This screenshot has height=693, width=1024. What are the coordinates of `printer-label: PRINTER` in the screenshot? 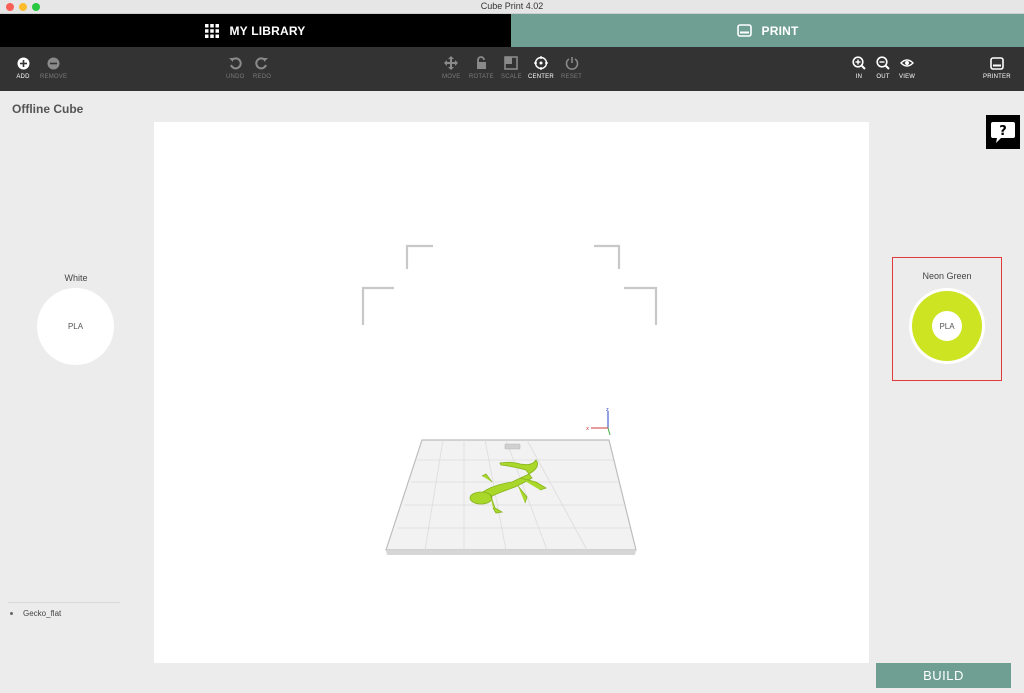 It's located at (997, 77).